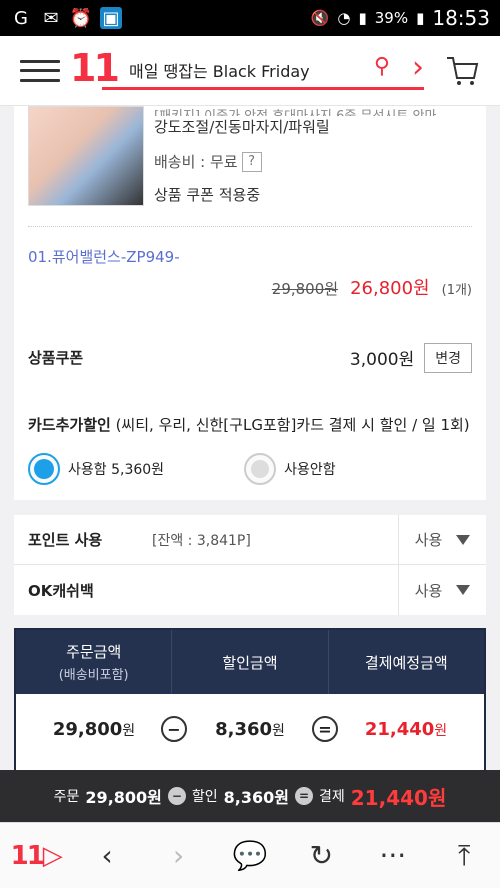 This screenshot has height=888, width=500. What do you see at coordinates (382, 66) in the screenshot?
I see `search-icon: ⚲` at bounding box center [382, 66].